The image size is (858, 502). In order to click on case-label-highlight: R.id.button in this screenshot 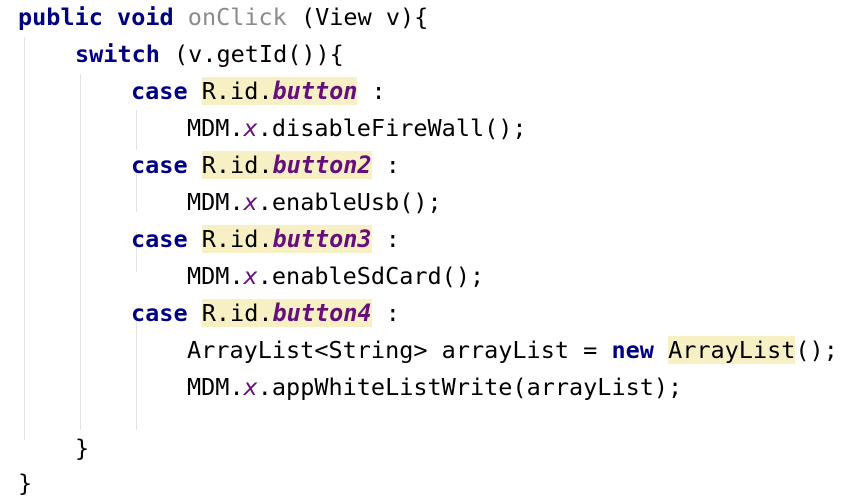, I will do `click(279, 91)`.